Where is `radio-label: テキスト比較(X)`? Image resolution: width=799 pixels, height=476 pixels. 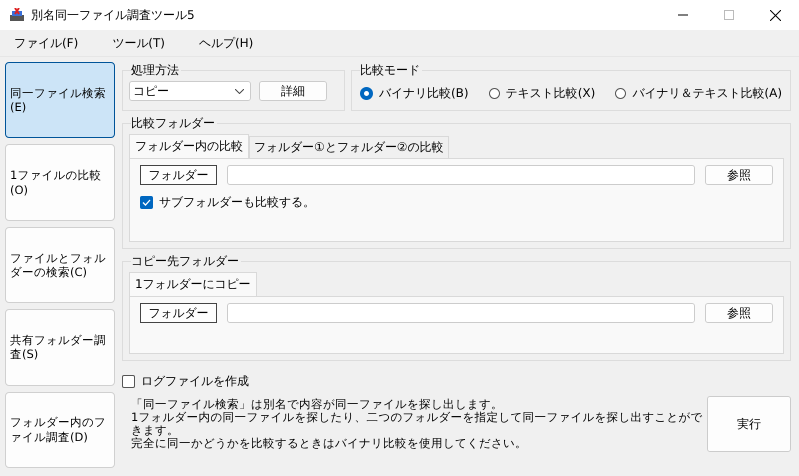
radio-label: テキスト比較(X) is located at coordinates (551, 93).